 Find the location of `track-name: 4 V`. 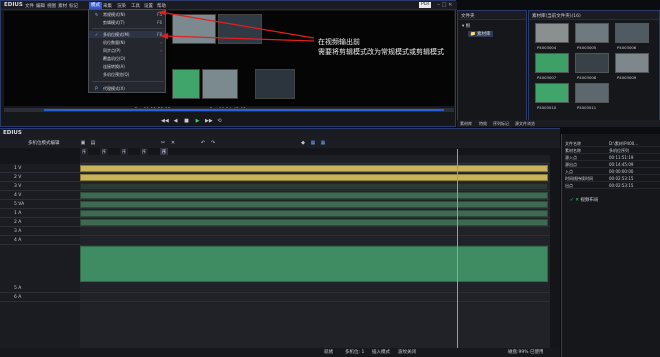

track-name: 4 V is located at coordinates (18, 195).